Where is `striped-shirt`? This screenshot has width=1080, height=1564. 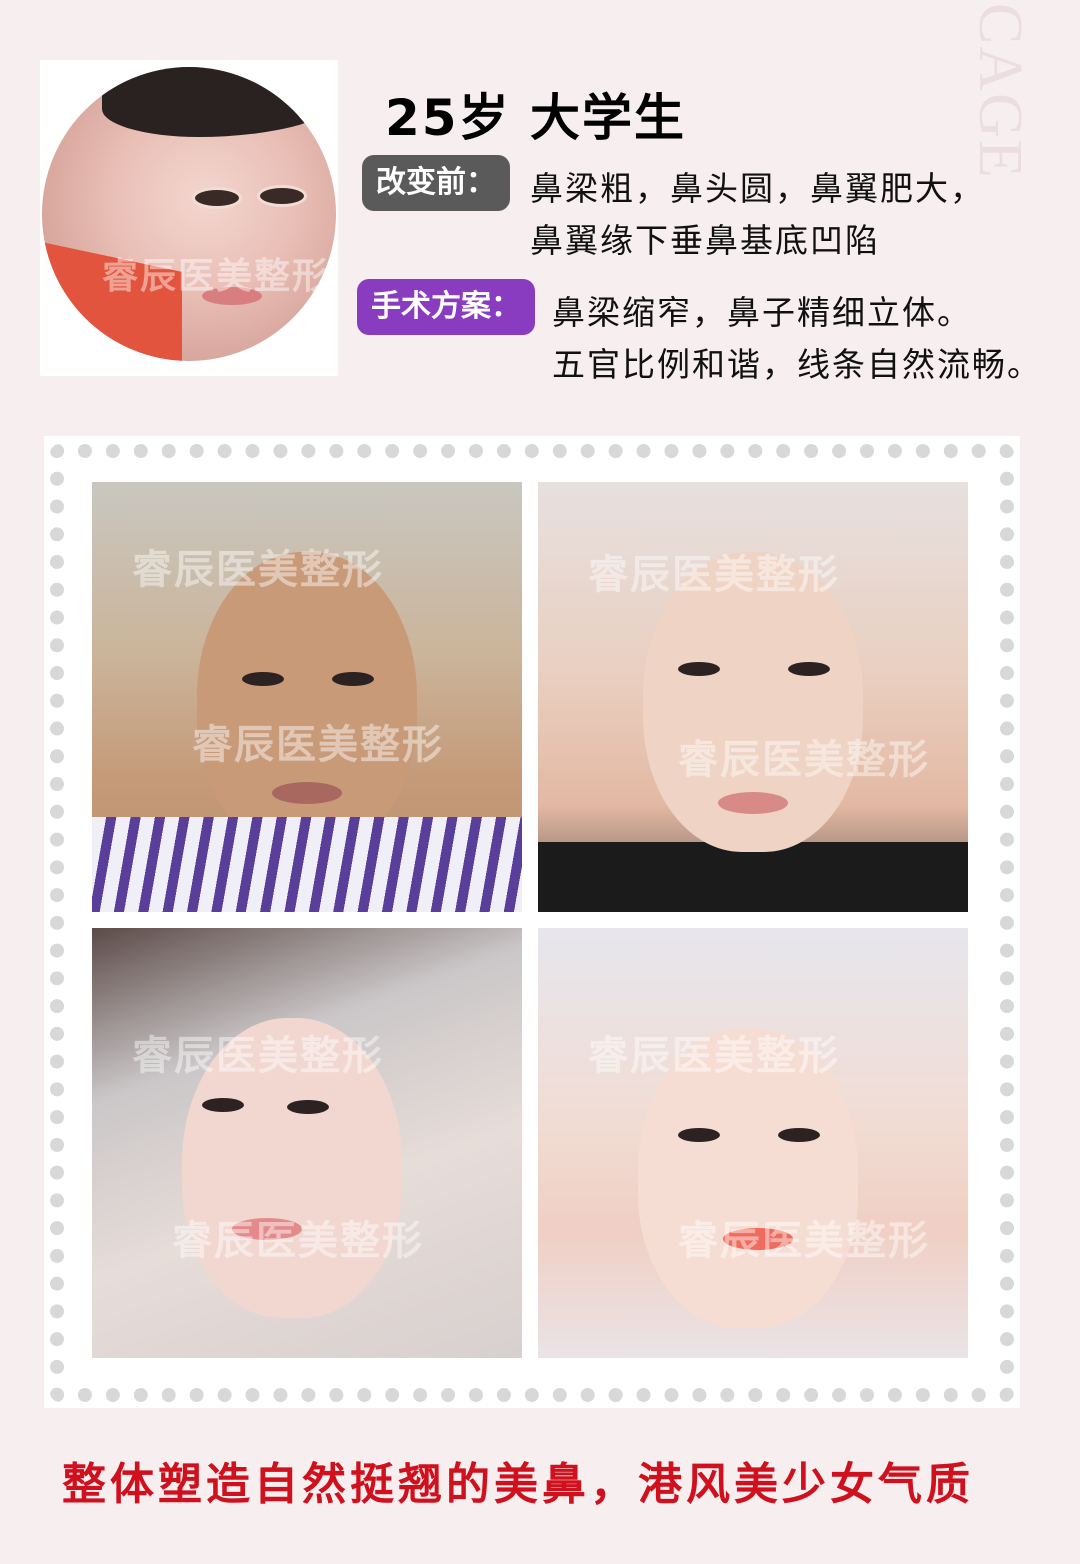 striped-shirt is located at coordinates (307, 864).